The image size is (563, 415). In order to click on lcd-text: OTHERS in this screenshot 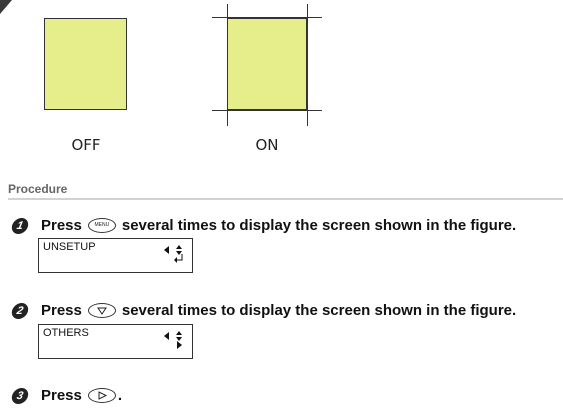, I will do `click(66, 333)`.